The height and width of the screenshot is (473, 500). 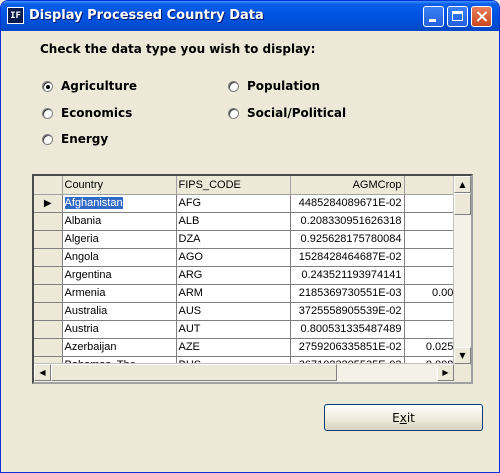 I want to click on arrow-right-icon: ▶, so click(x=445, y=372).